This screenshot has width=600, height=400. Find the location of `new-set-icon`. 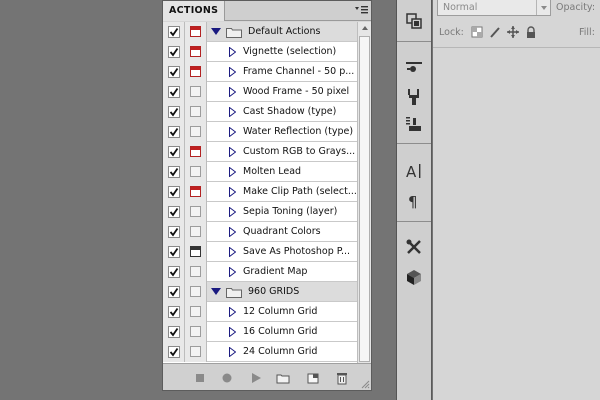

new-set-icon is located at coordinates (283, 378).